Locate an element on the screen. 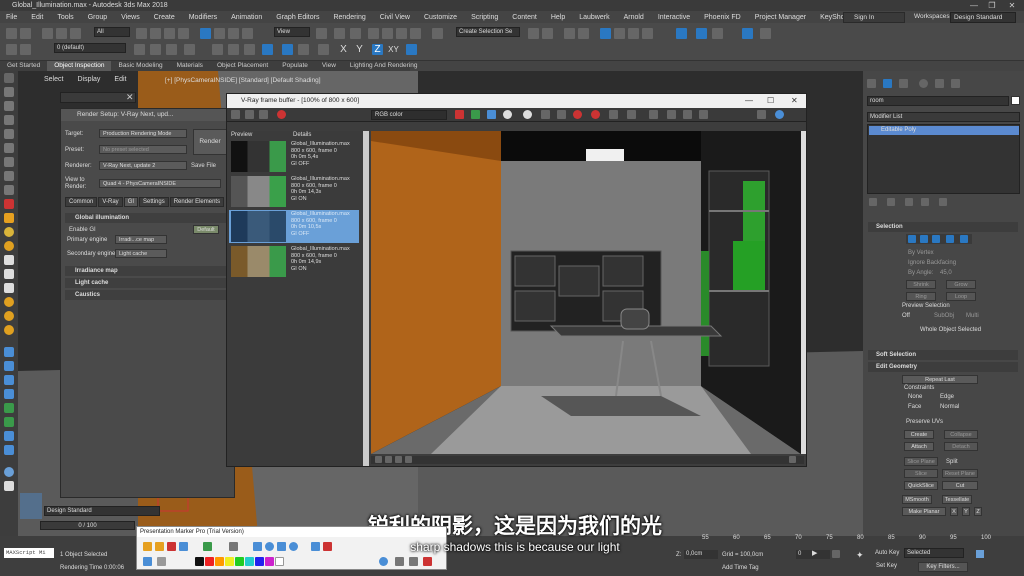 This screenshot has width=1024, height=576. z-coordinate-field: 0,0cm is located at coordinates (701, 554).